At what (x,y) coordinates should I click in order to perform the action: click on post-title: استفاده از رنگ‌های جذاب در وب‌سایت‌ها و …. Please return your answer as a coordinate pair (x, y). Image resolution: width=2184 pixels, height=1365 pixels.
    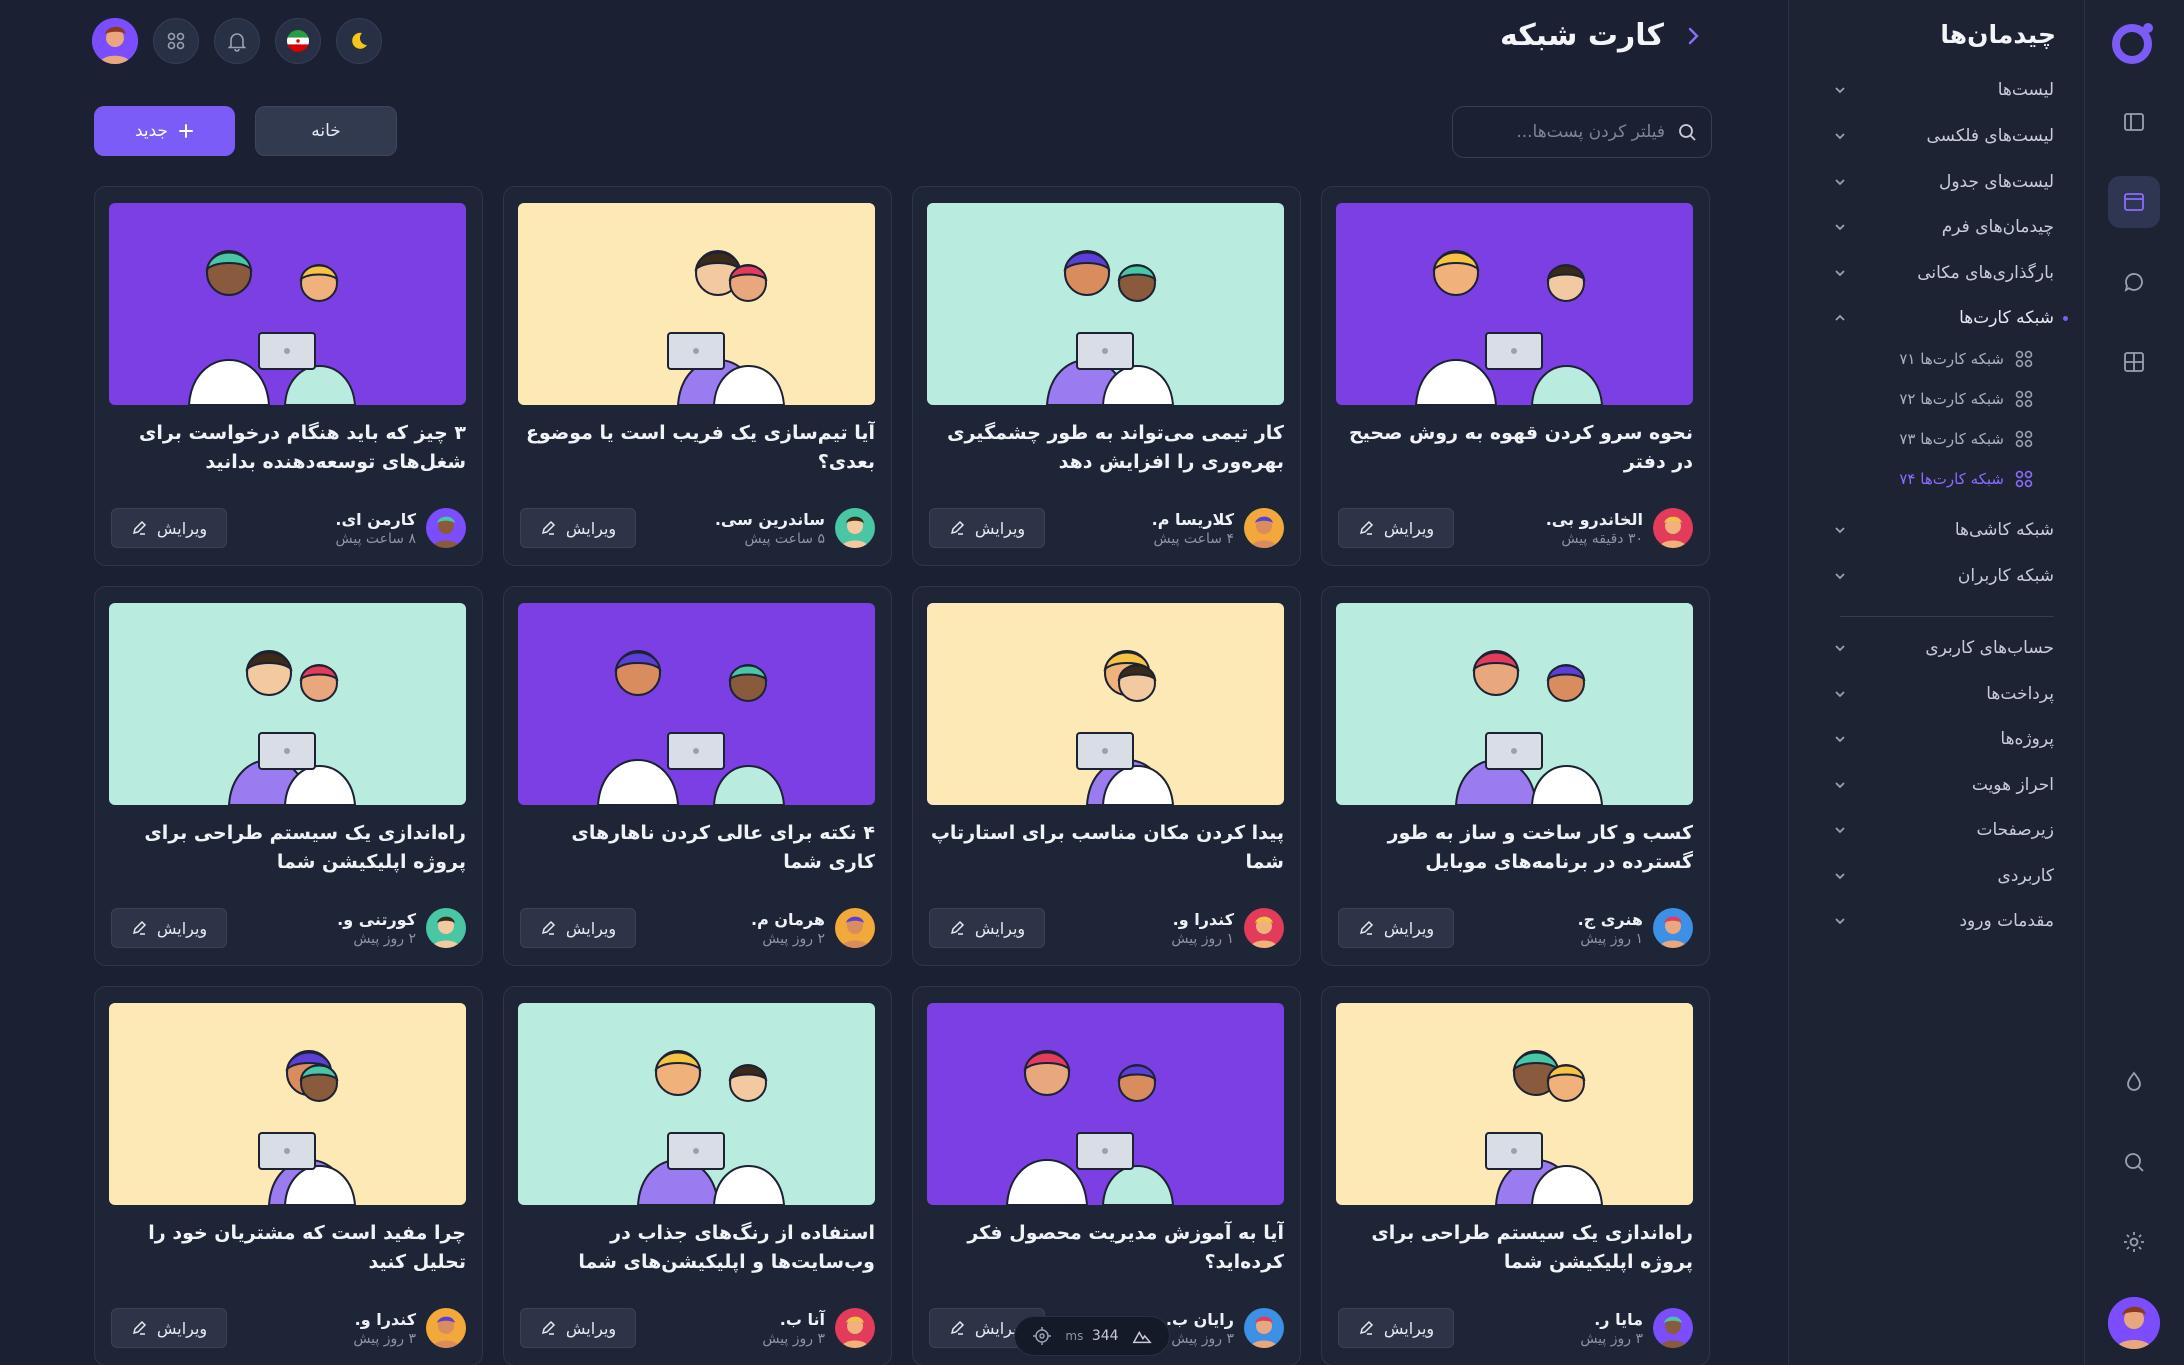
    Looking at the image, I should click on (697, 1248).